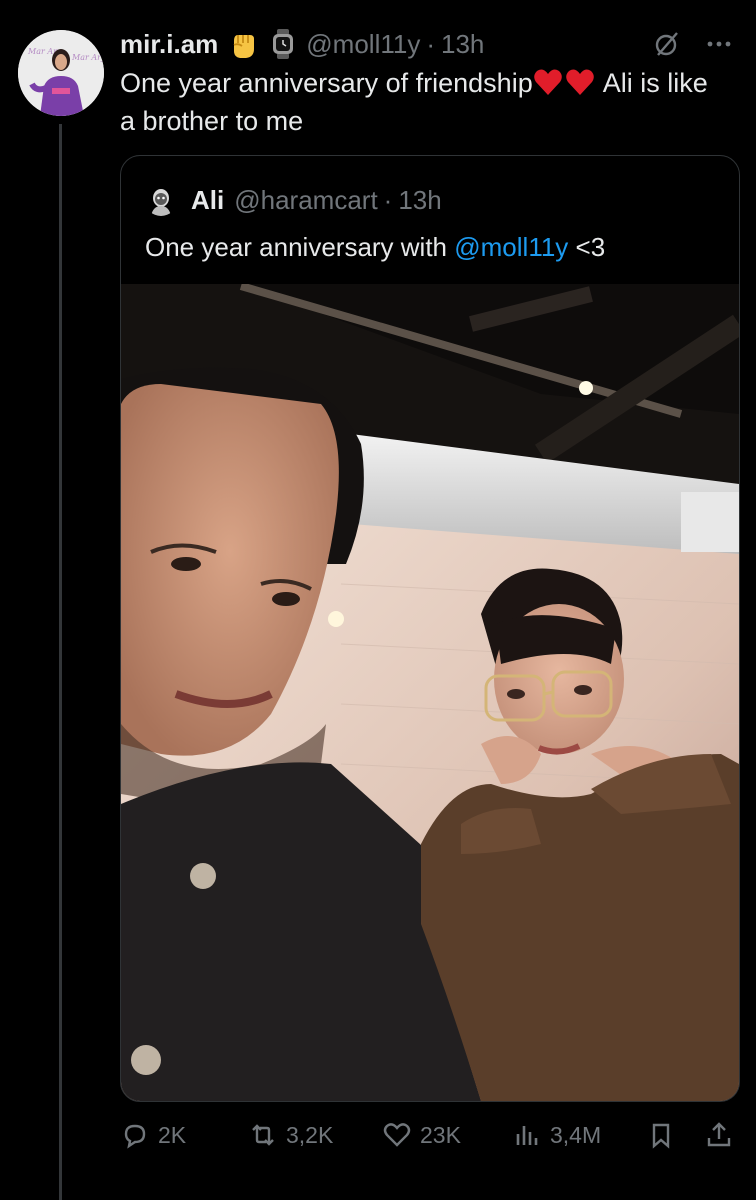 This screenshot has width=756, height=1200. What do you see at coordinates (667, 44) in the screenshot?
I see `grok-icon` at bounding box center [667, 44].